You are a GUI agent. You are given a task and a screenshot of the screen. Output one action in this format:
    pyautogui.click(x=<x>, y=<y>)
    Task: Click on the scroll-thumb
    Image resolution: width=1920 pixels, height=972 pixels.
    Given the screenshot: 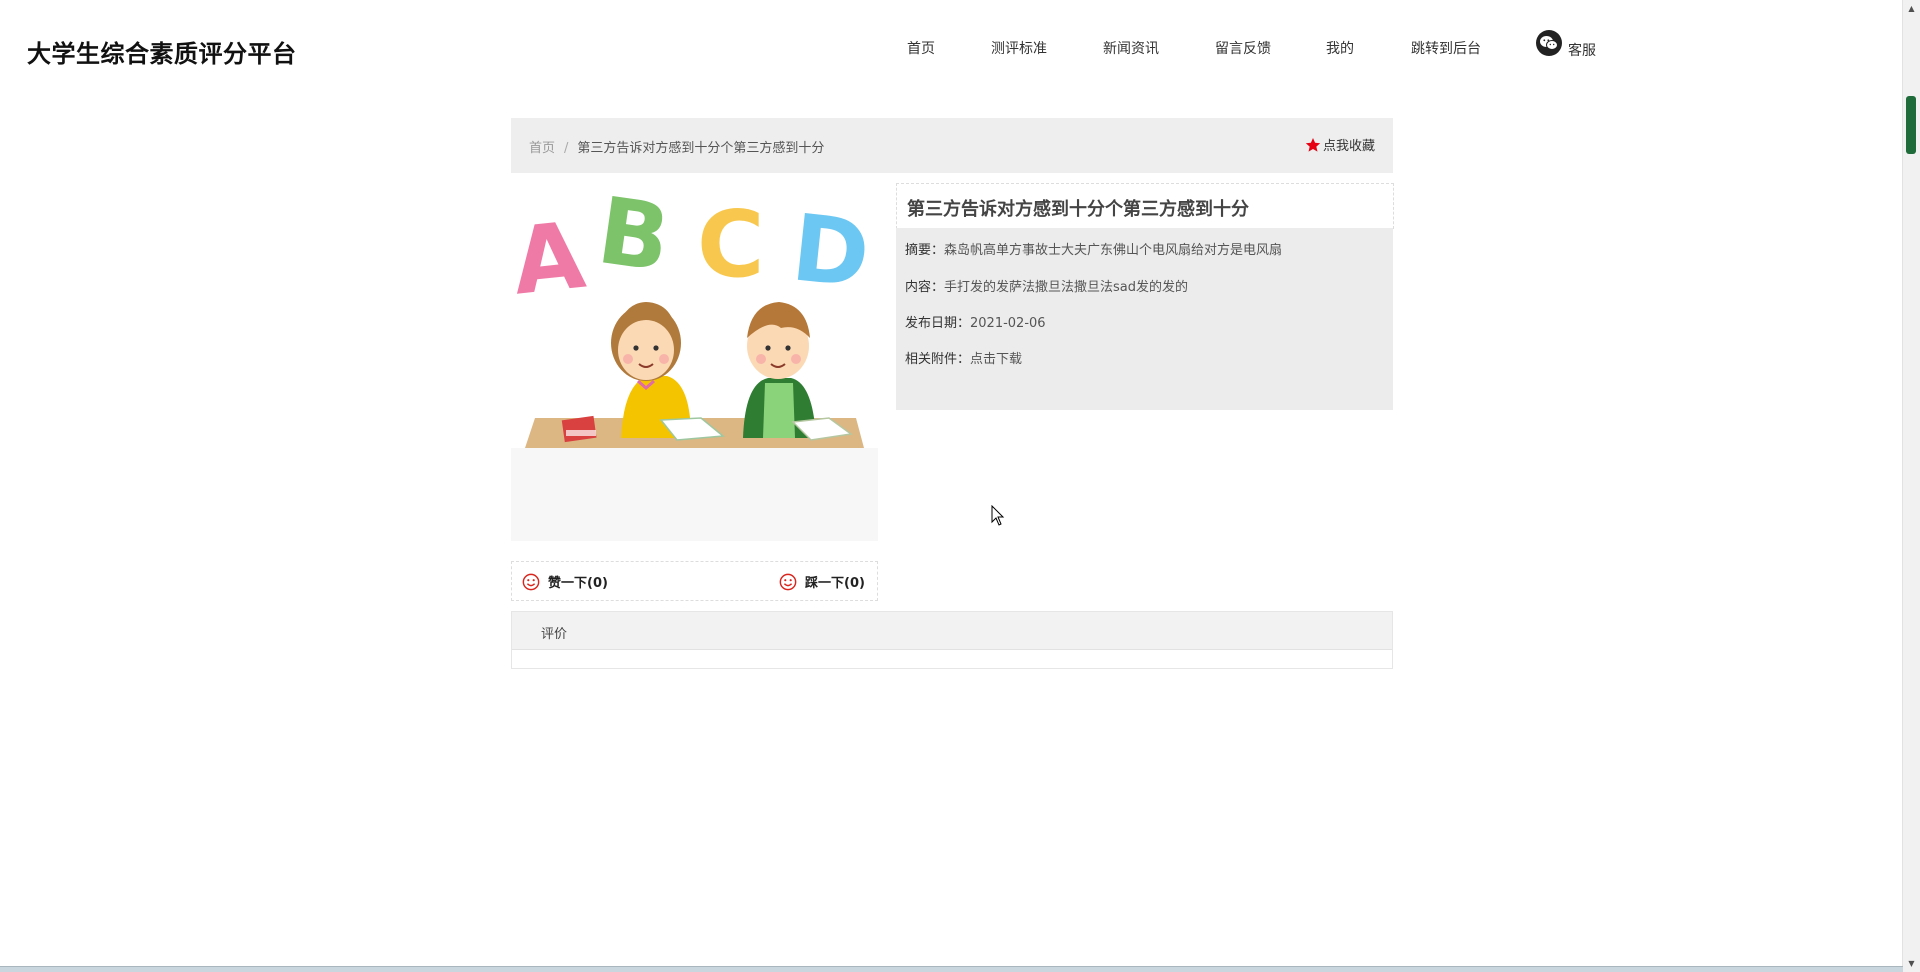 What is the action you would take?
    pyautogui.click(x=1911, y=125)
    